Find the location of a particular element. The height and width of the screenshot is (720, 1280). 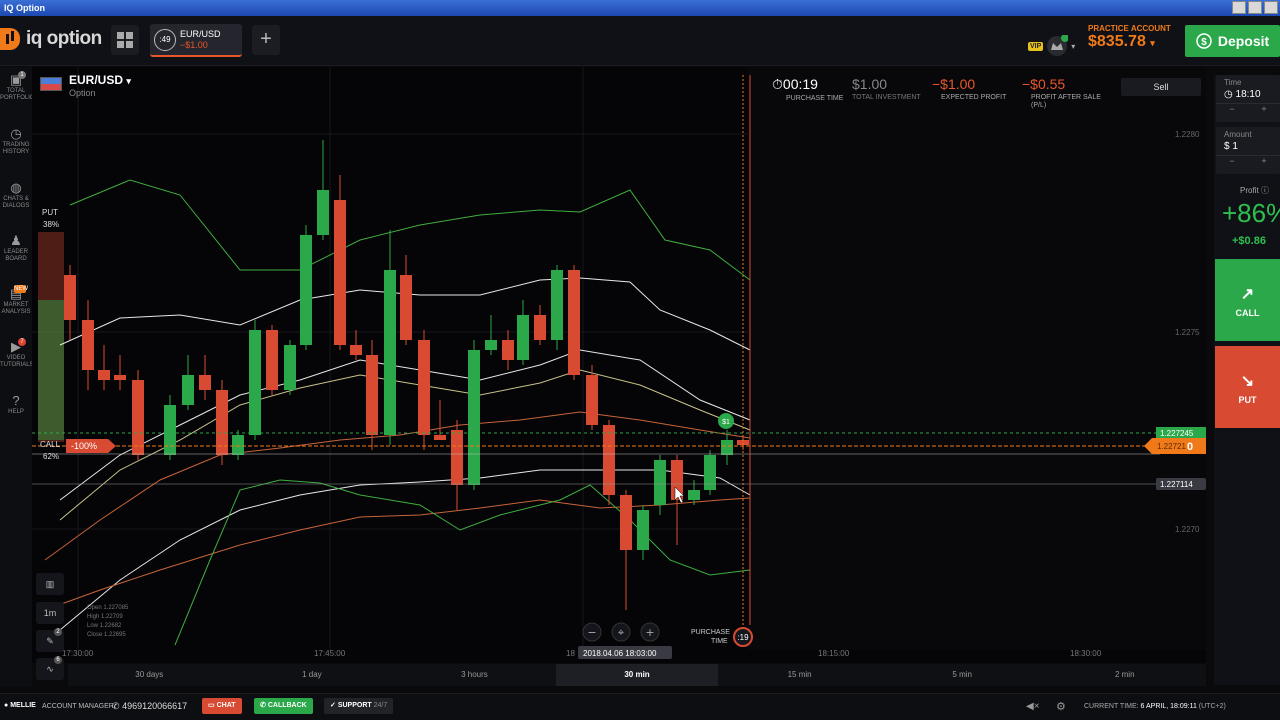

purchase-time-info: ⏱00:19 PURCHASE TIME is located at coordinates (807, 89).